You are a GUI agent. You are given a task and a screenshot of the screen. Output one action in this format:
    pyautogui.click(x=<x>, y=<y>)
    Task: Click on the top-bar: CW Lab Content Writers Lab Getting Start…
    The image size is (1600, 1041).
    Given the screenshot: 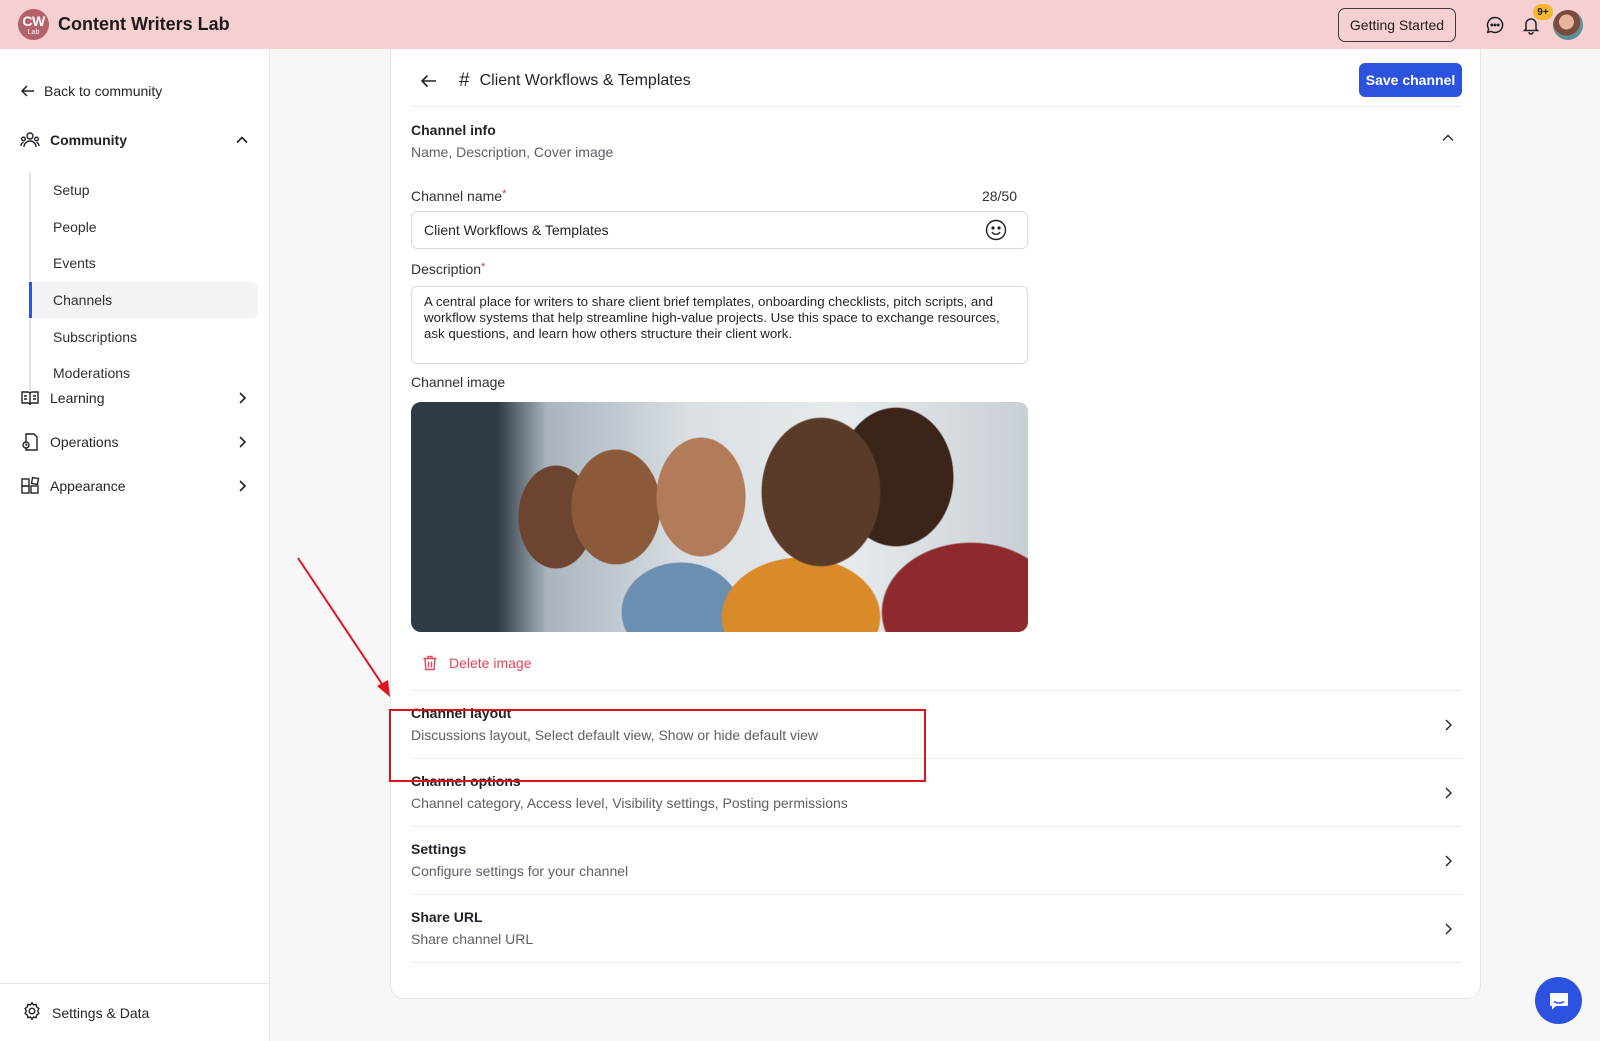 What is the action you would take?
    pyautogui.click(x=800, y=24)
    